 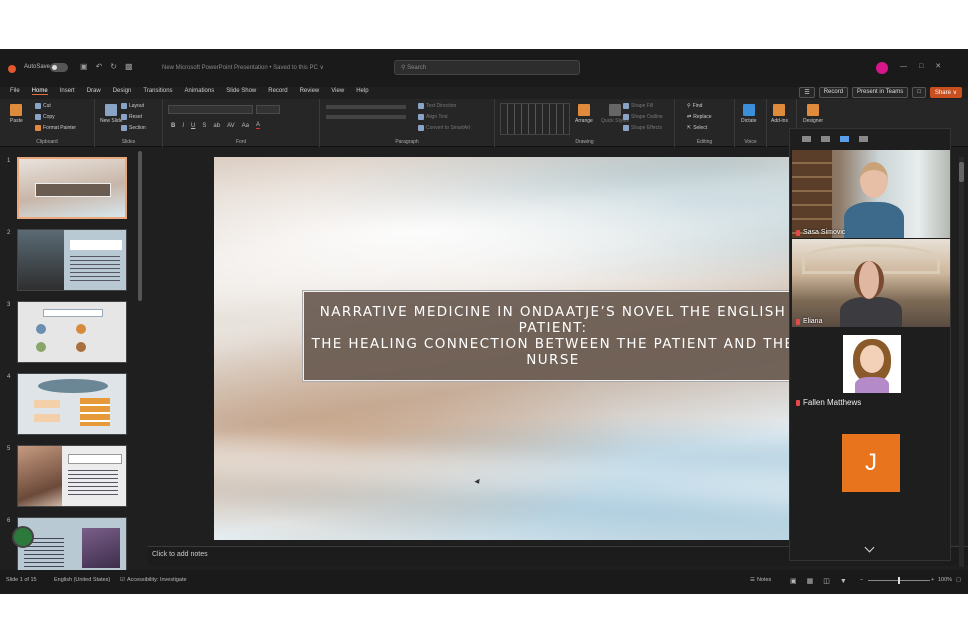 What do you see at coordinates (945, 92) in the screenshot?
I see `share-button: Share ∨` at bounding box center [945, 92].